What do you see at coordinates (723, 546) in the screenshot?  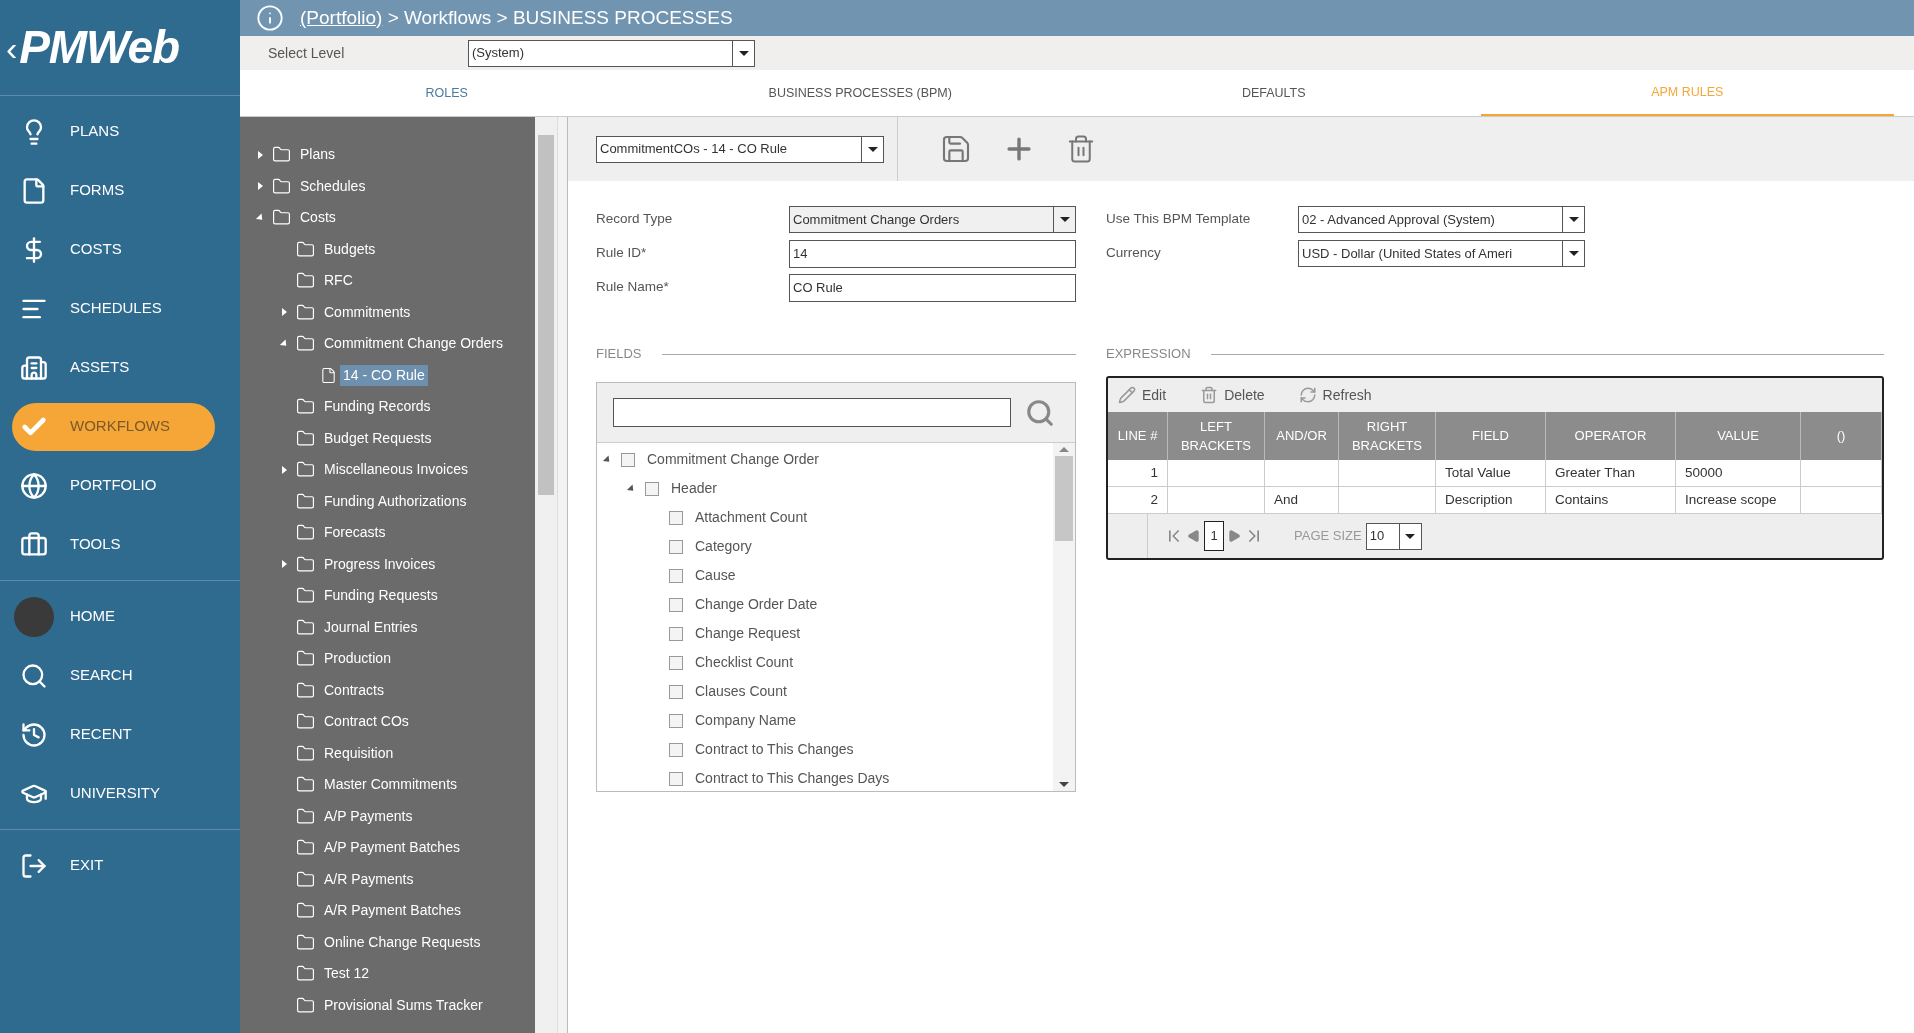 I see `field-label: Category` at bounding box center [723, 546].